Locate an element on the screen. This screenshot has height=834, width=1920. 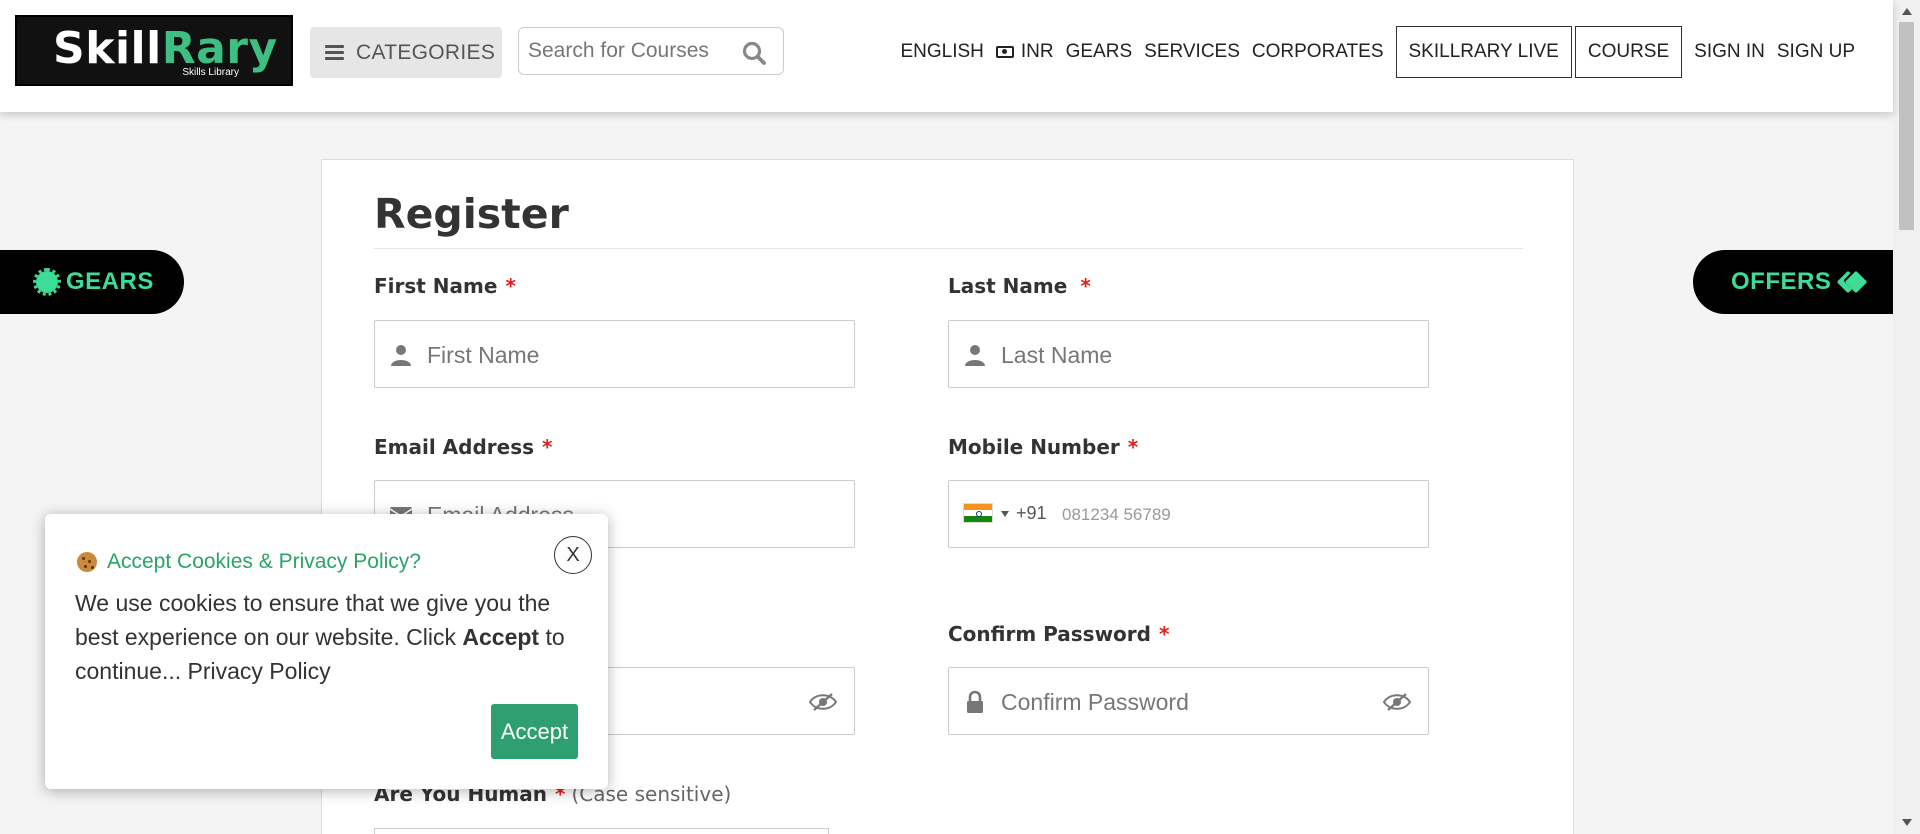
search-icon is located at coordinates (754, 53).